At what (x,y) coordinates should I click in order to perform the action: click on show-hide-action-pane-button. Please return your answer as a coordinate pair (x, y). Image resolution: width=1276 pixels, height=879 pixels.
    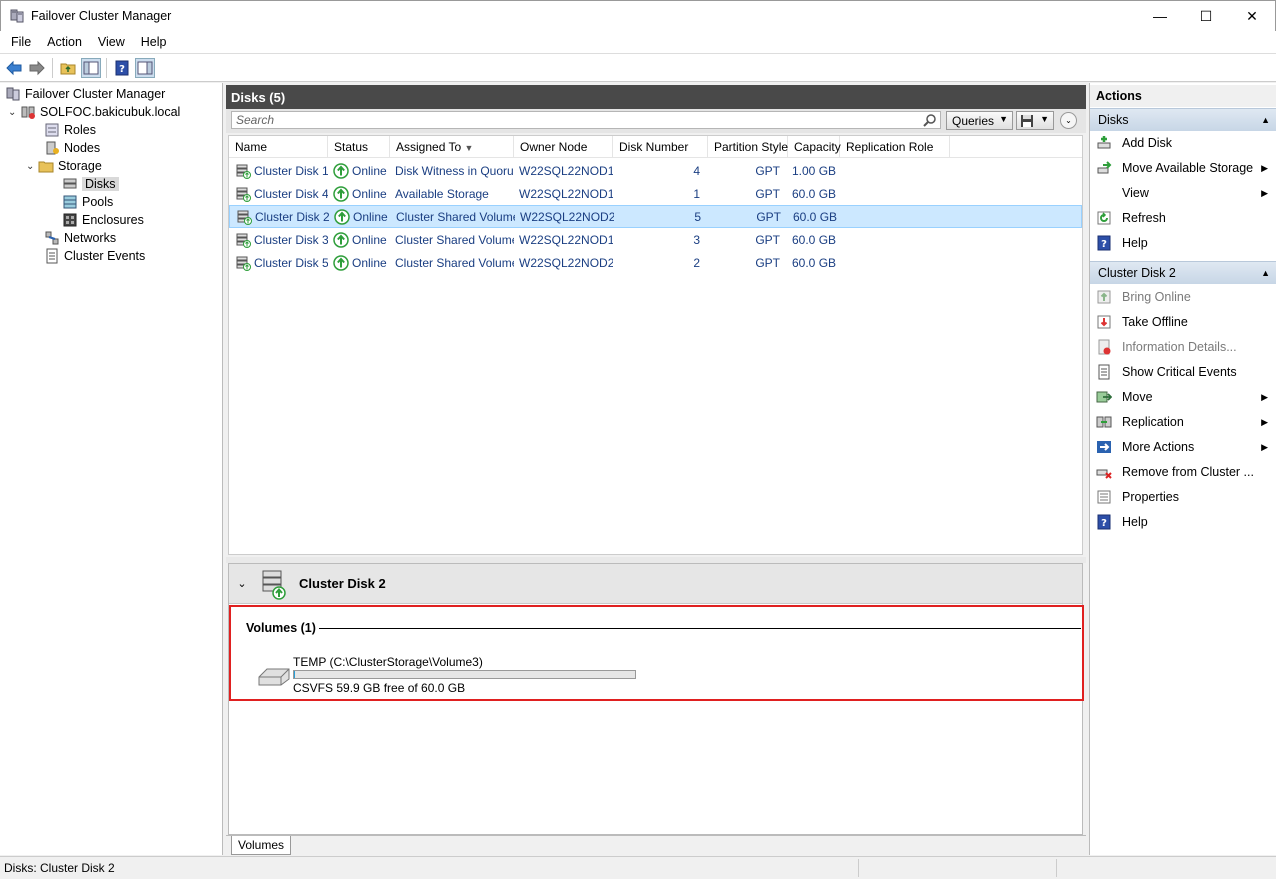
    Looking at the image, I should click on (145, 67).